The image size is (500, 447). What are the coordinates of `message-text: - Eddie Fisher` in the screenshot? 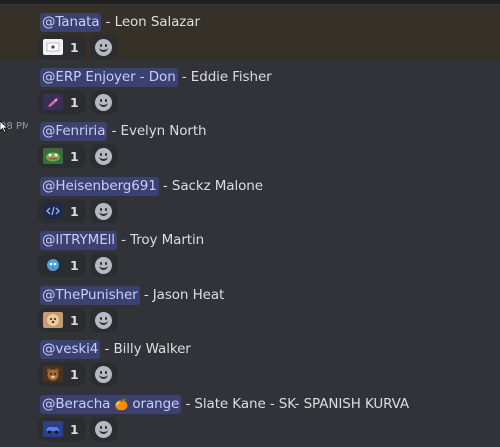 It's located at (224, 77).